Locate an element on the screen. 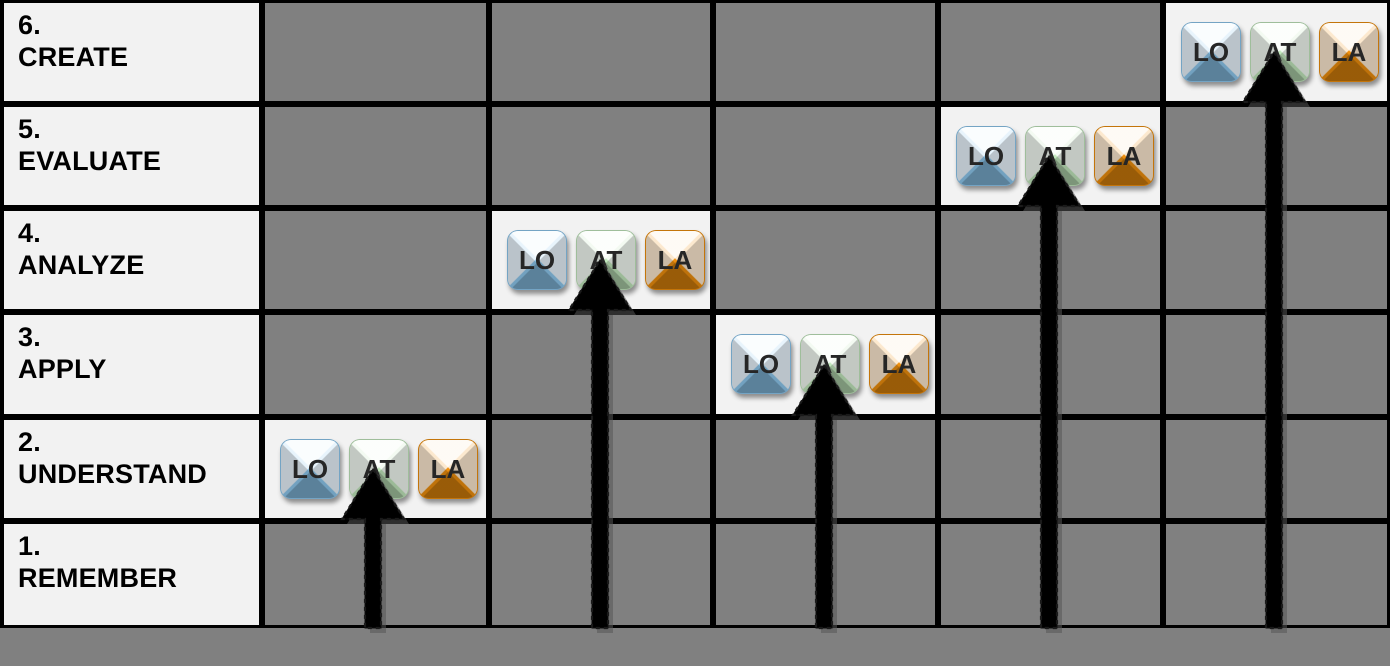 This screenshot has height=666, width=1390. level-label: 3. APPLY is located at coordinates (136, 354).